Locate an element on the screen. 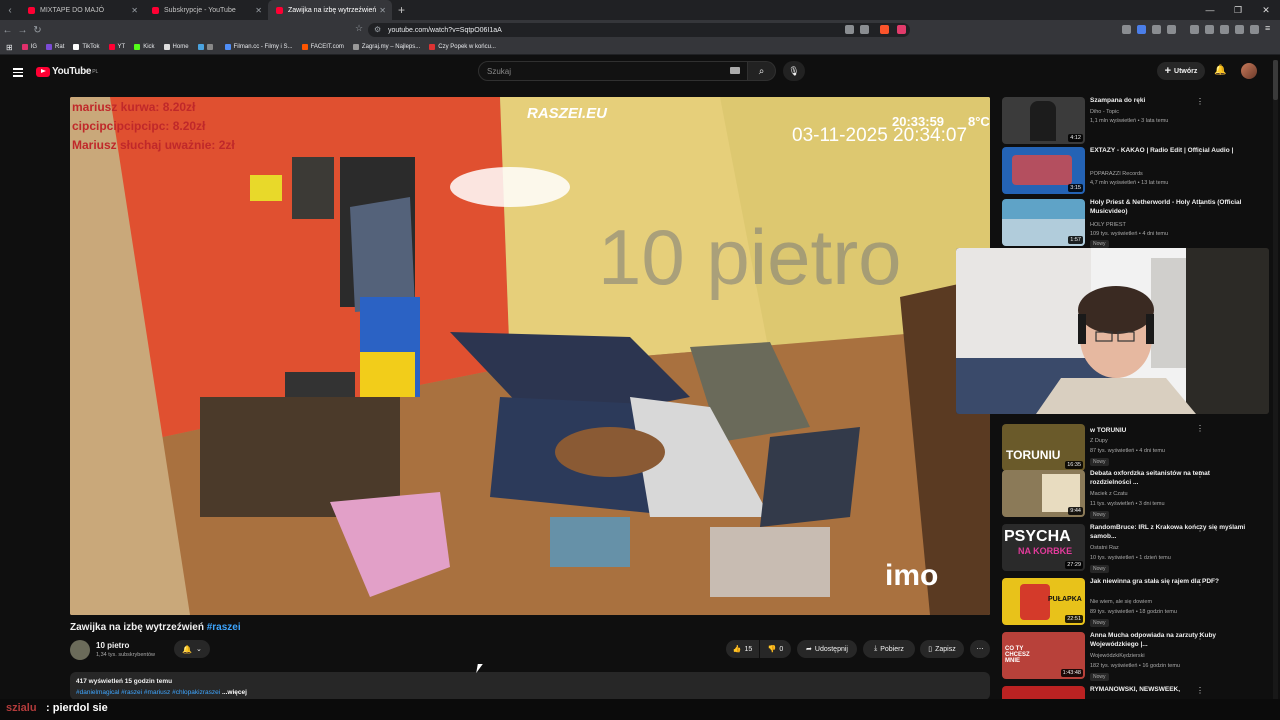 This screenshot has width=1280, height=720. search-input: Szukaj is located at coordinates (613, 71).